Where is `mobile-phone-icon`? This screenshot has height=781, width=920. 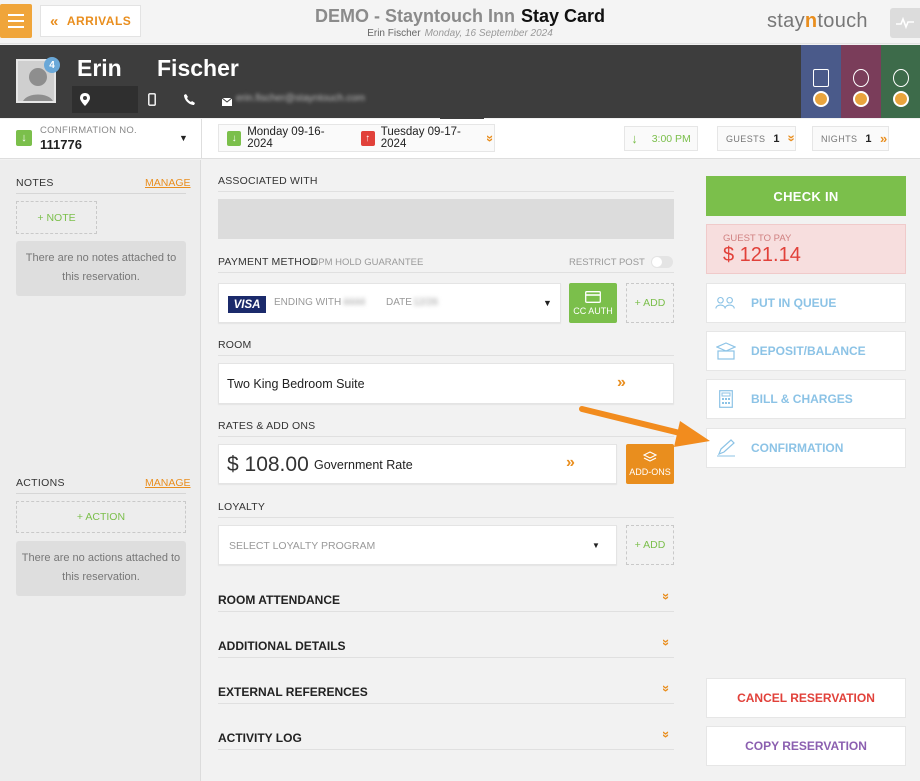 mobile-phone-icon is located at coordinates (152, 101).